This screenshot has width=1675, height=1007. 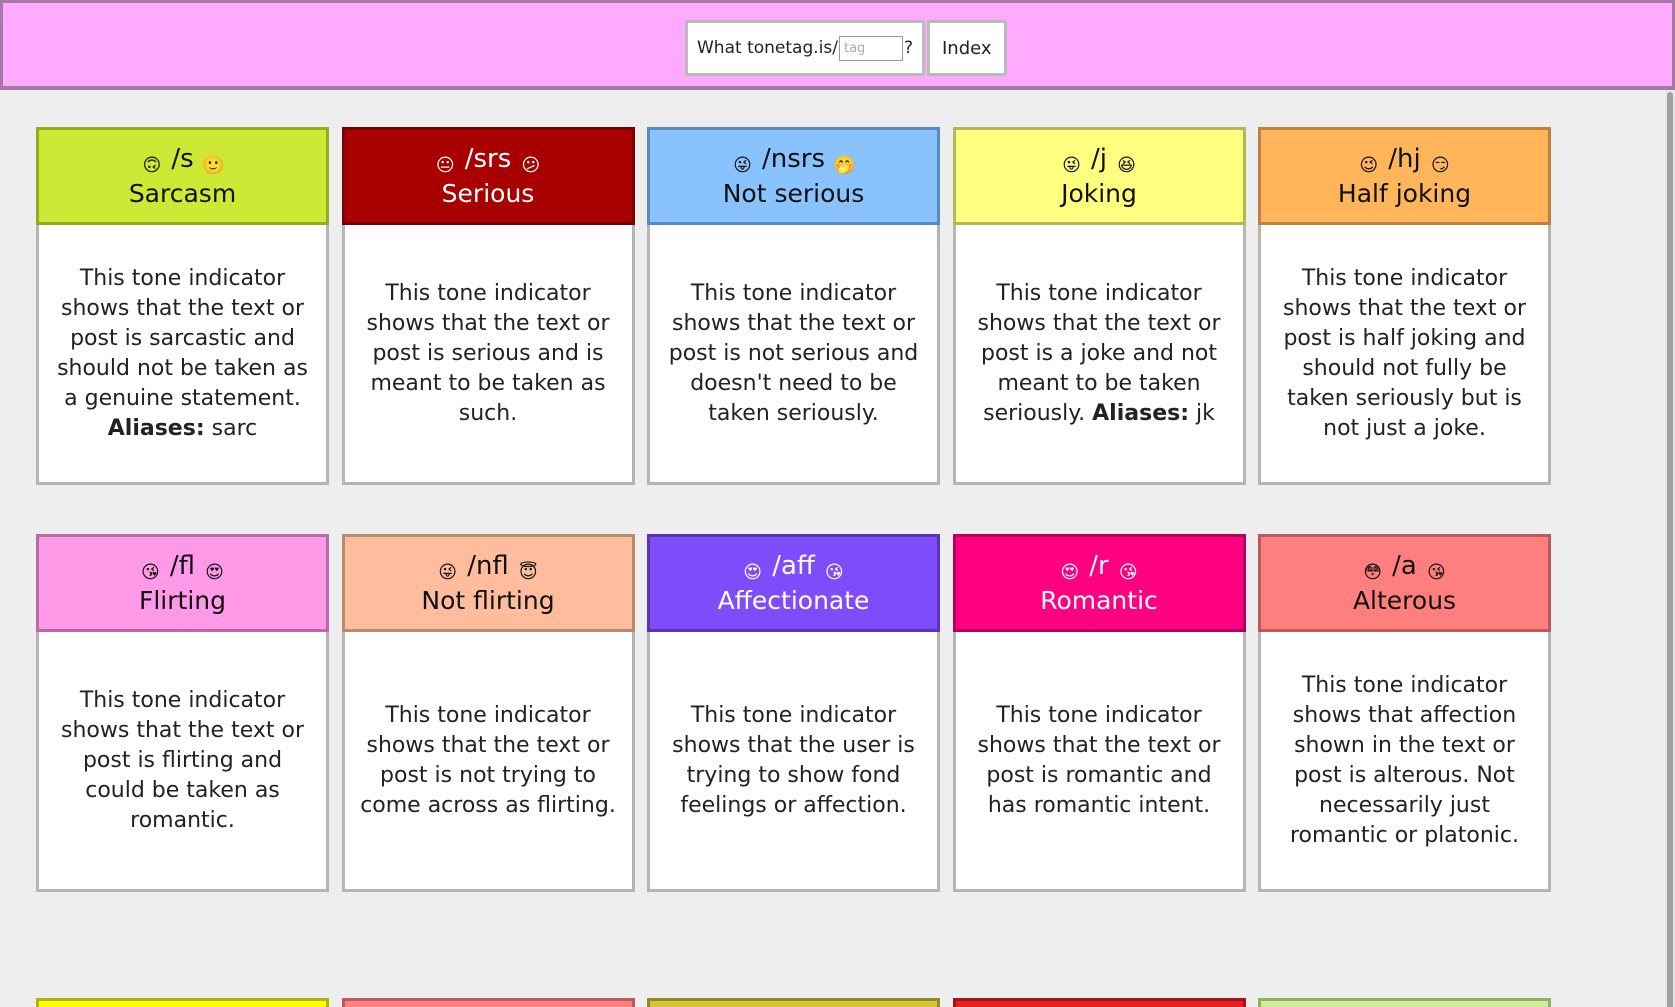 I want to click on alias-value: jk, so click(x=1205, y=413).